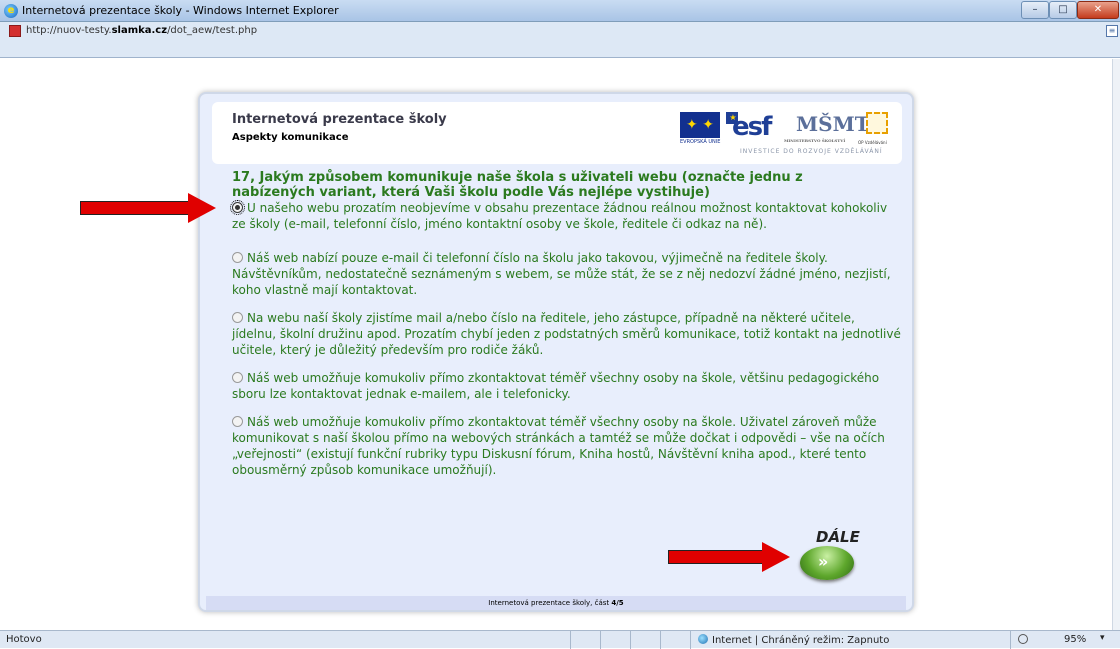  Describe the element at coordinates (11, 11) in the screenshot. I see `ie-icon: e` at that location.